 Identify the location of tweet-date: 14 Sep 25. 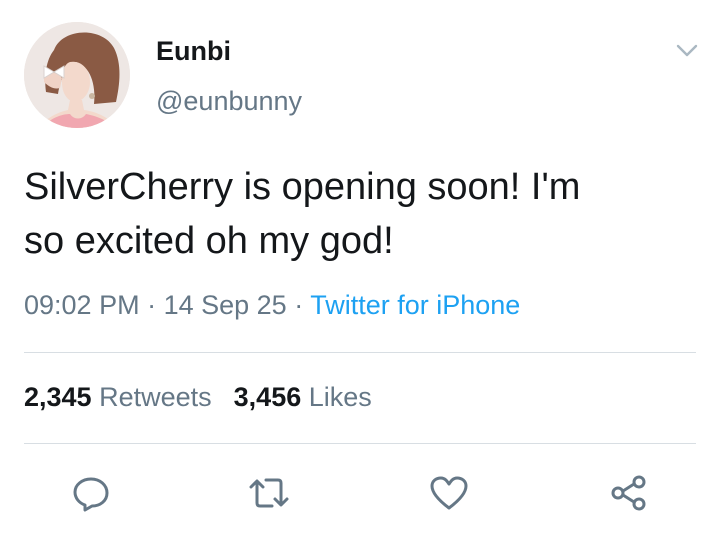
(225, 305).